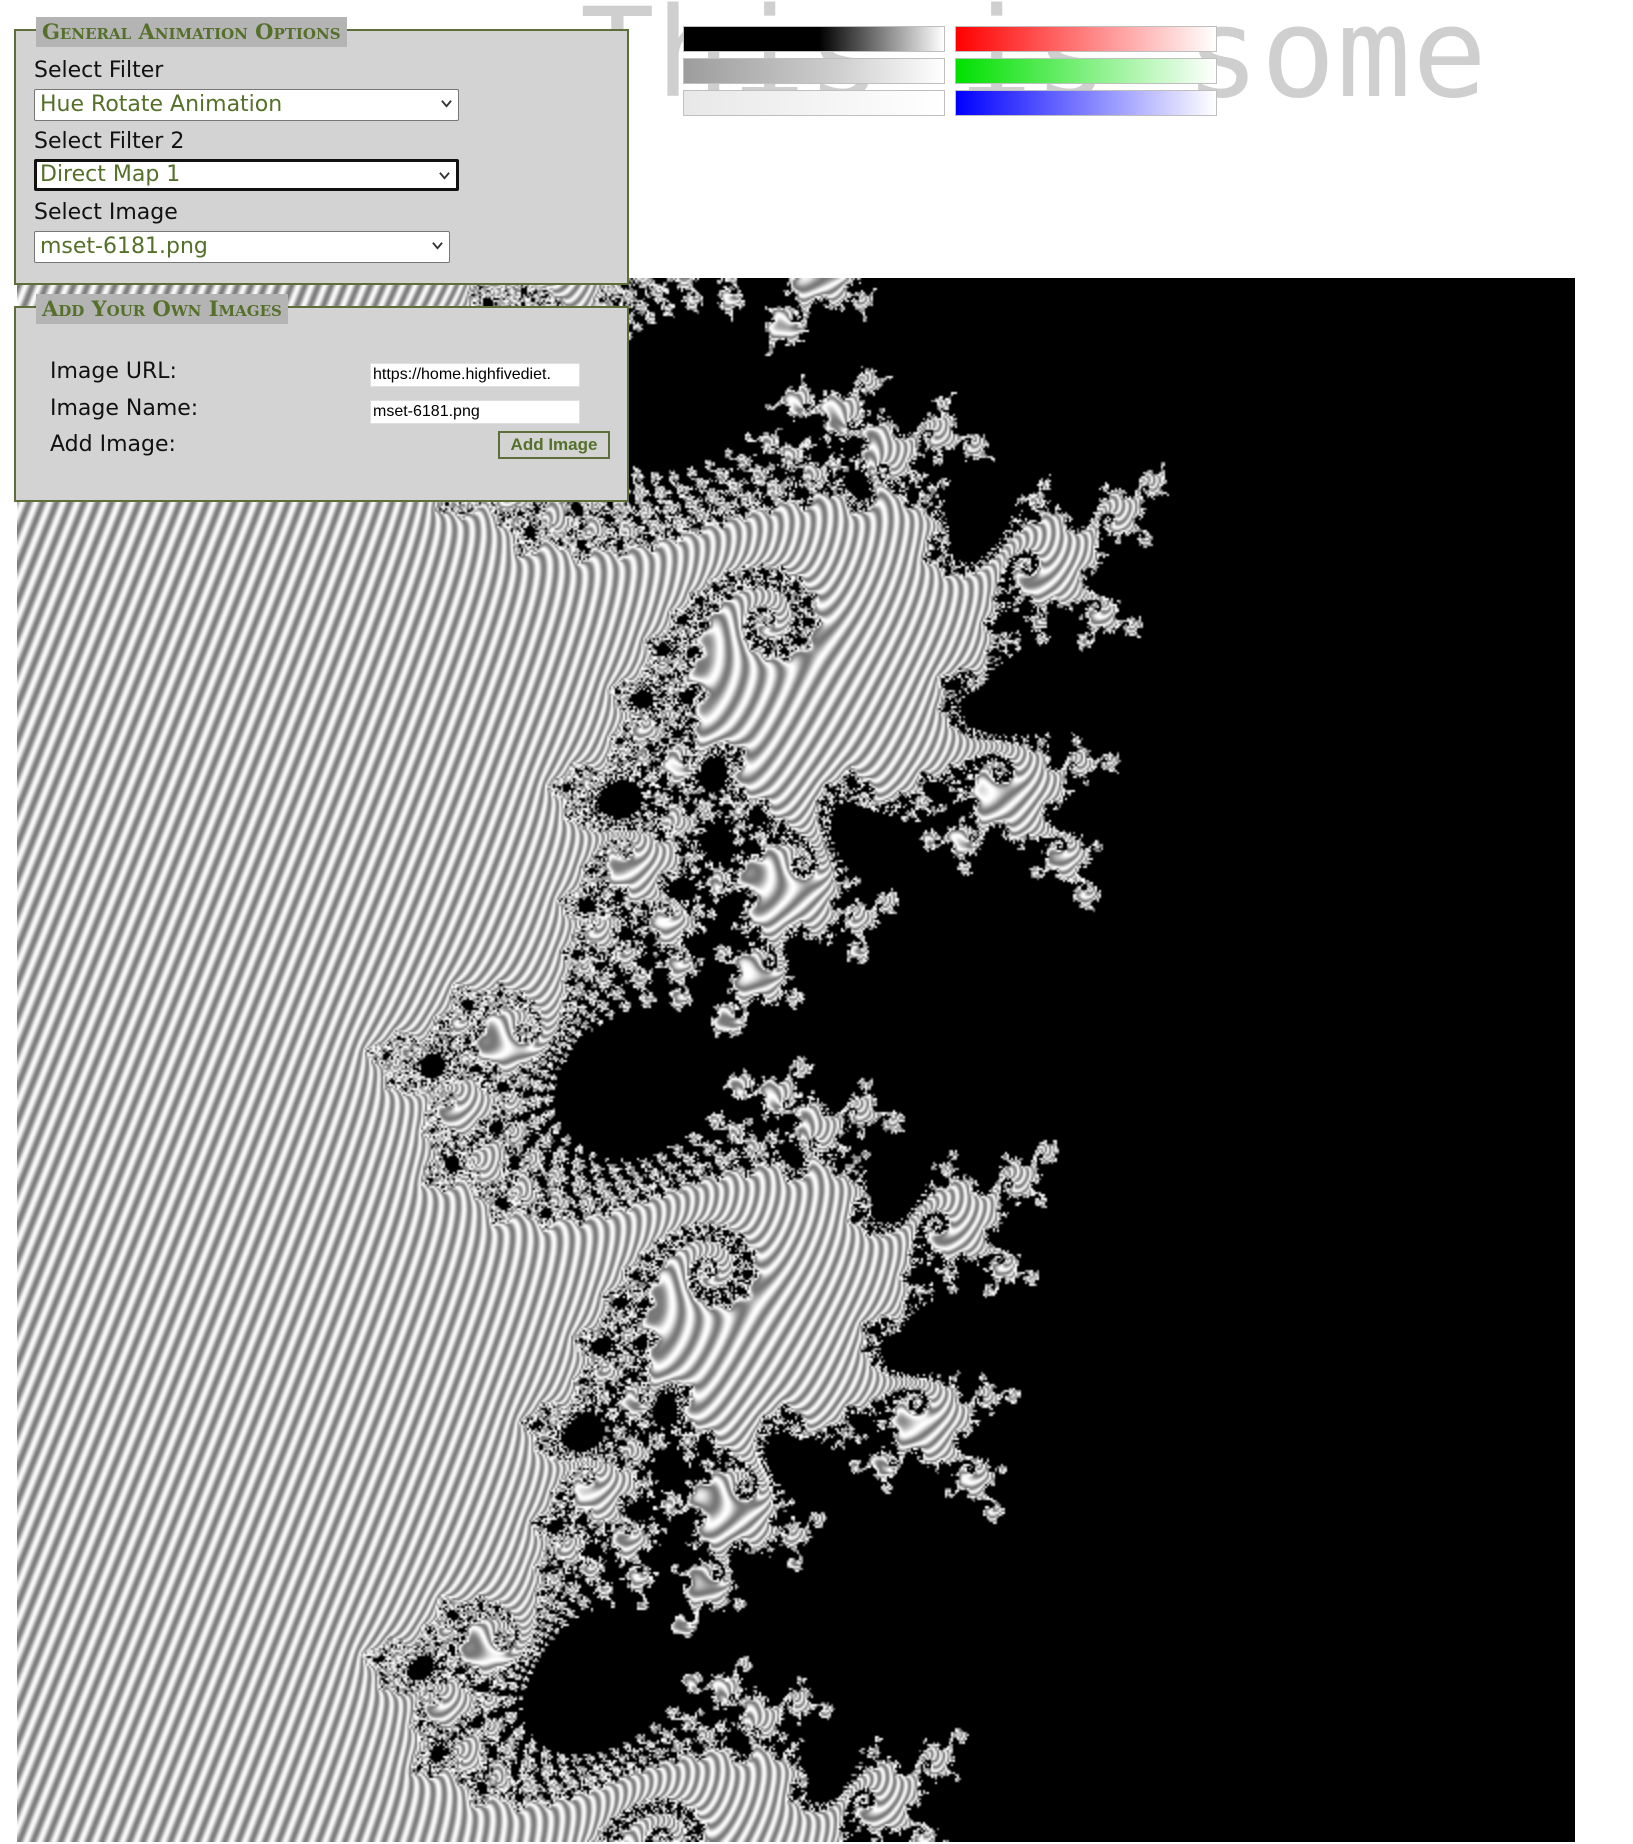 Image resolution: width=1633 pixels, height=1844 pixels. What do you see at coordinates (1086, 103) in the screenshot?
I see `swatch-blue` at bounding box center [1086, 103].